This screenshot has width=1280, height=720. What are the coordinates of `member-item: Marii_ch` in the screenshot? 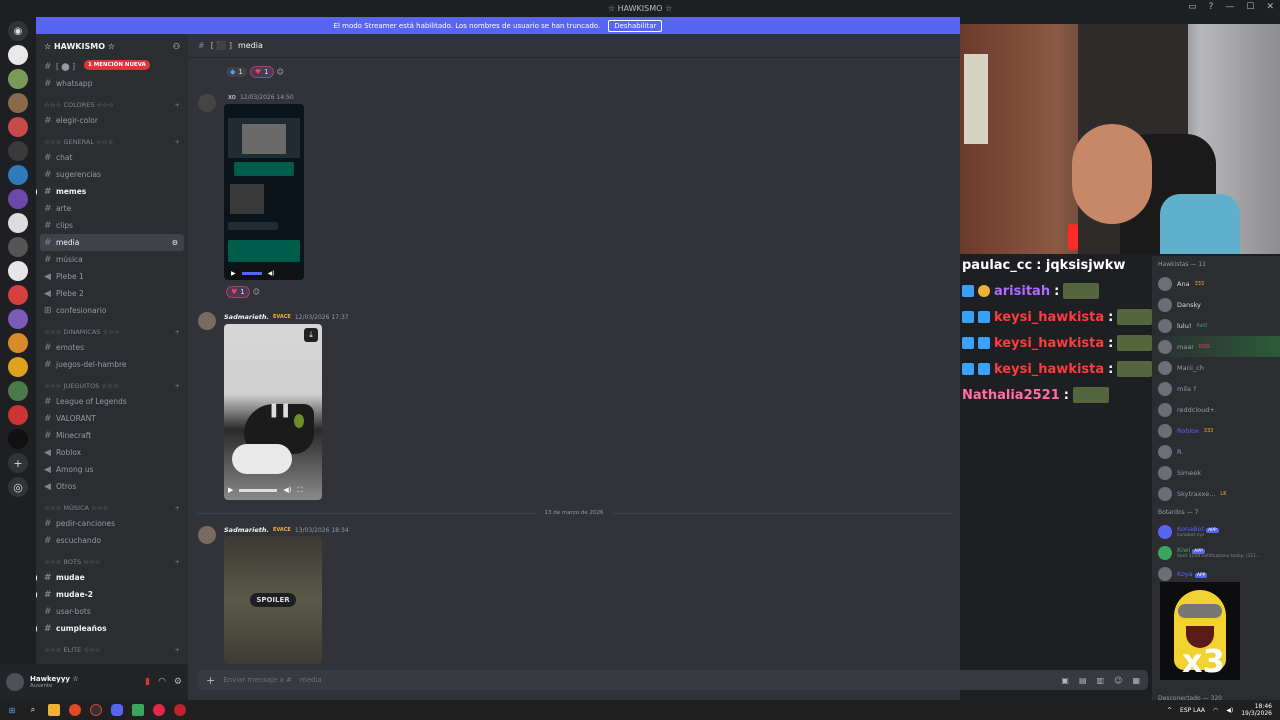 It's located at (1216, 367).